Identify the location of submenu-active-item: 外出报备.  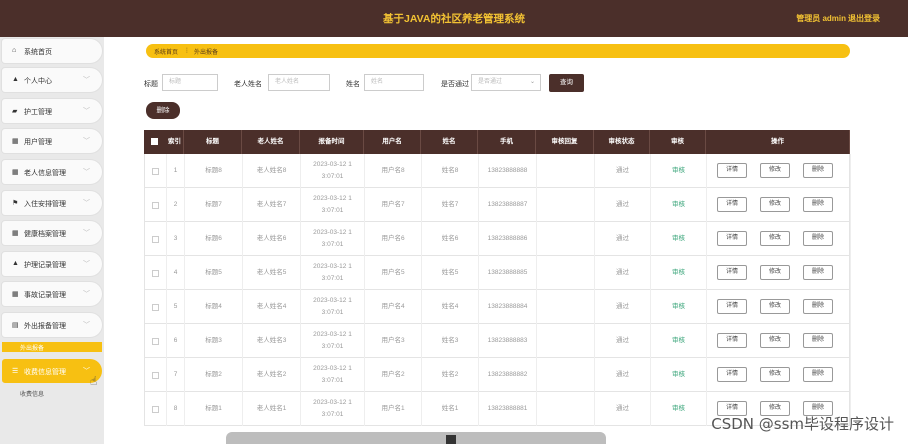
(52, 347).